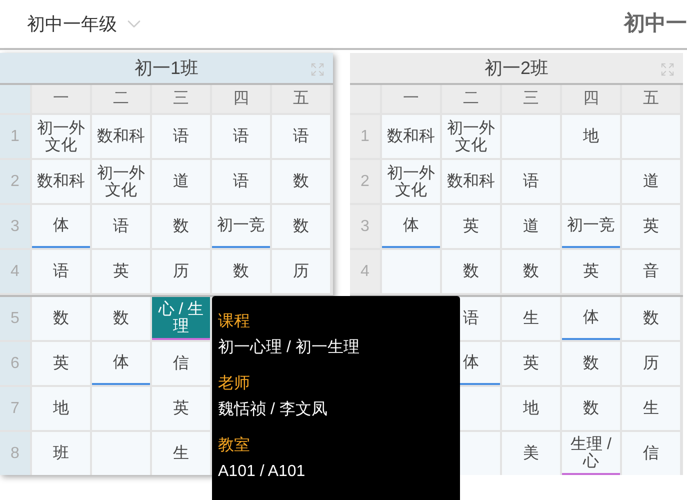  Describe the element at coordinates (655, 24) in the screenshot. I see `page-title: 初中一` at that location.